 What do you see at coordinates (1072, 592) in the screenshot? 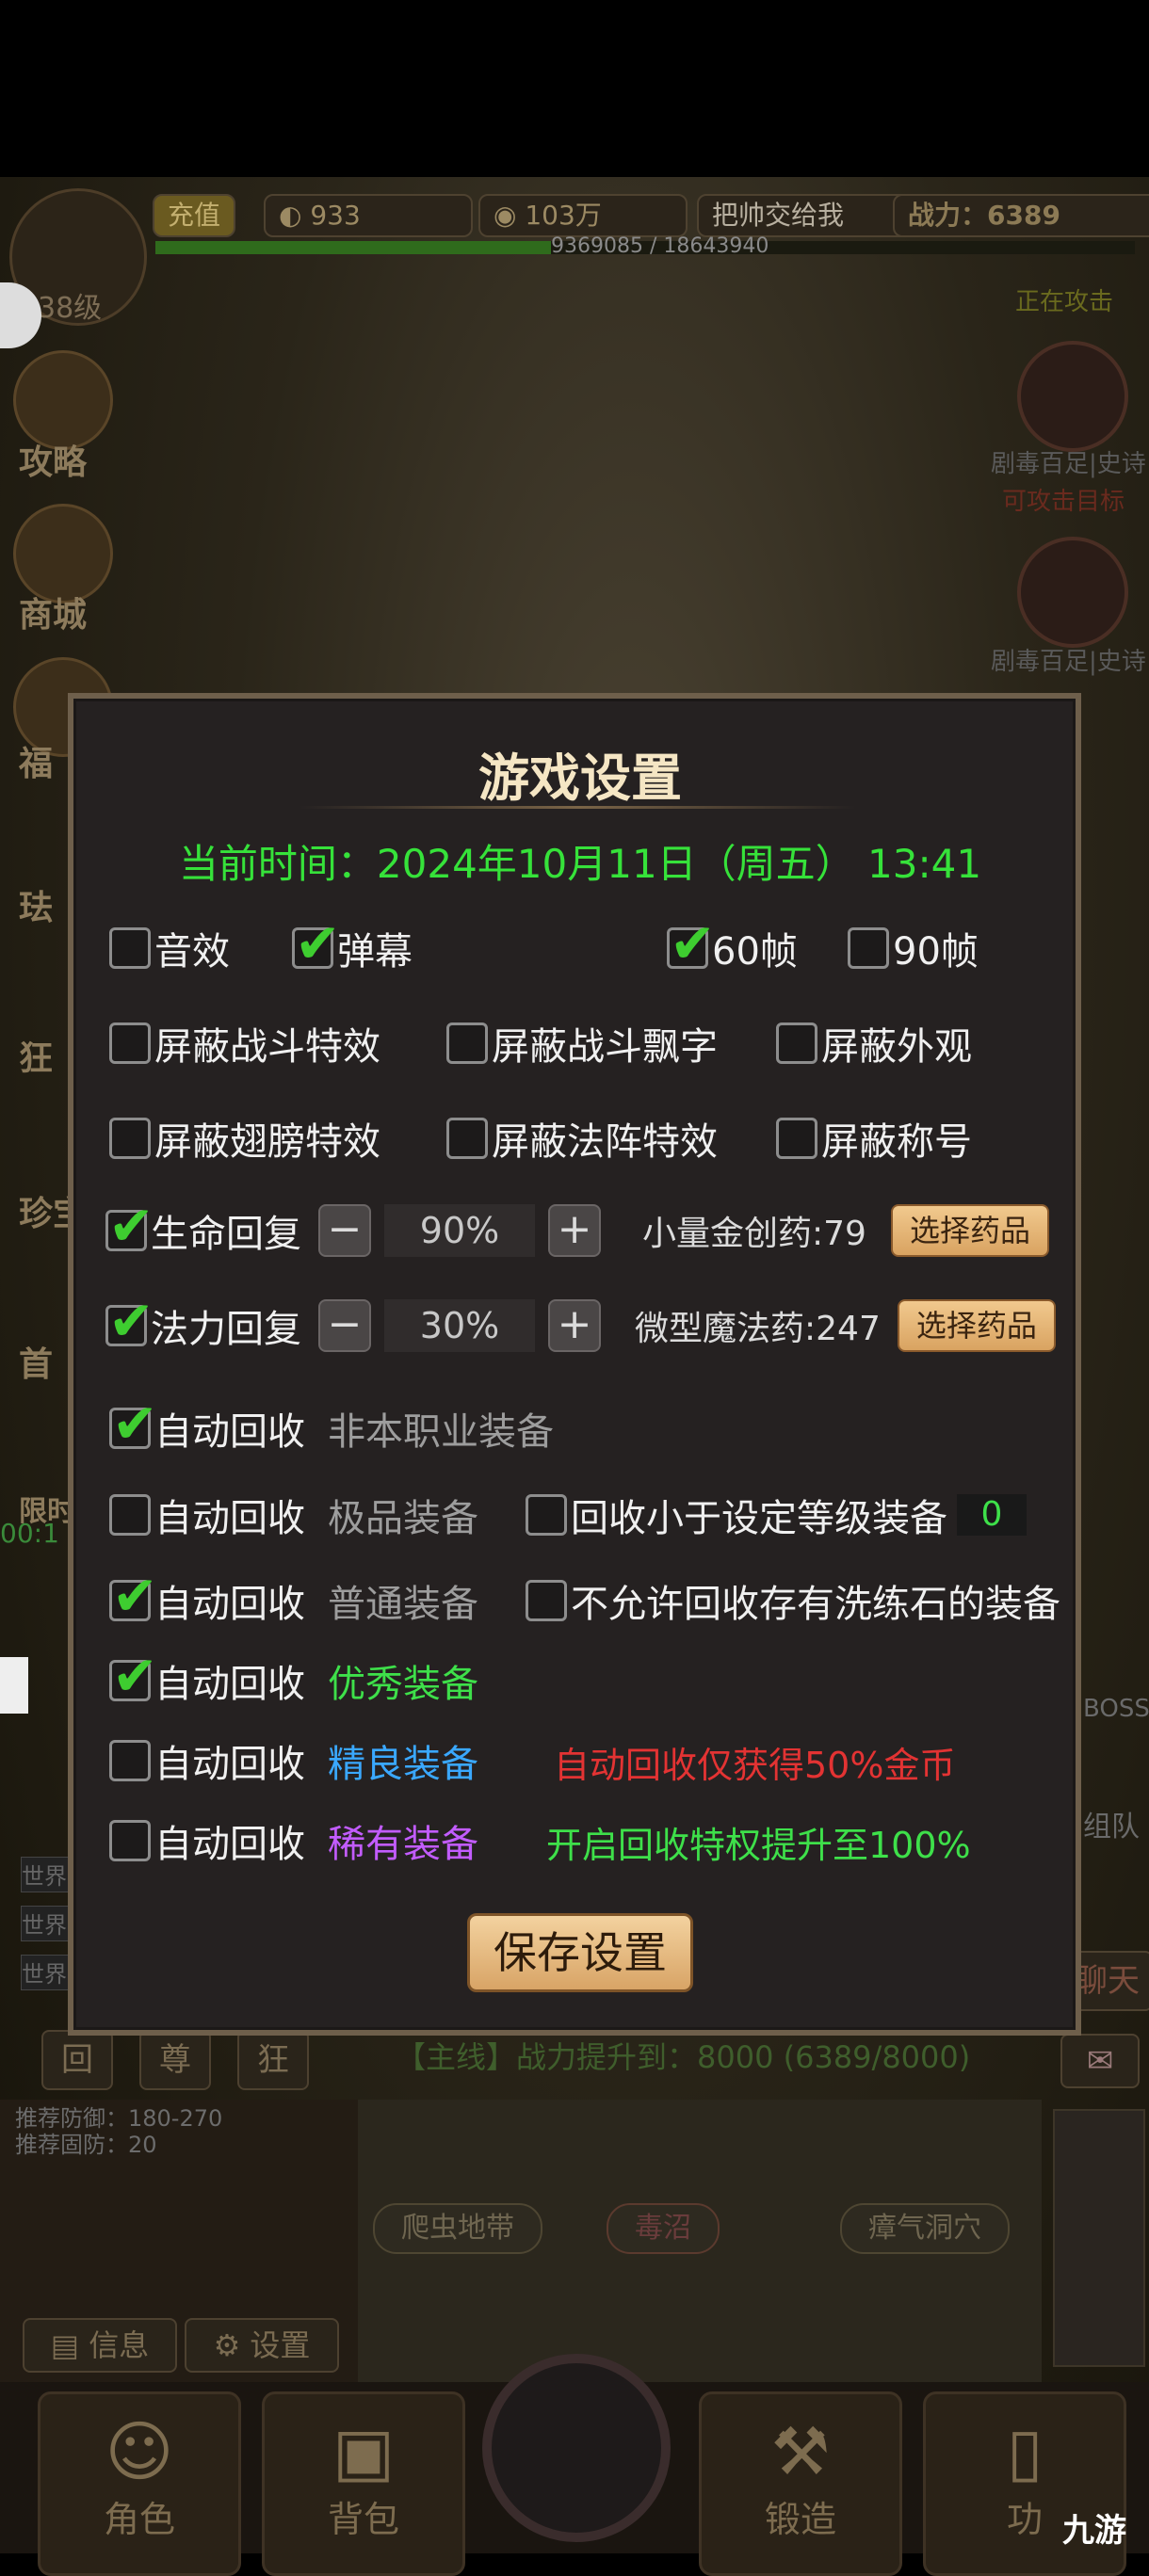
I see `enemy-2-icon` at bounding box center [1072, 592].